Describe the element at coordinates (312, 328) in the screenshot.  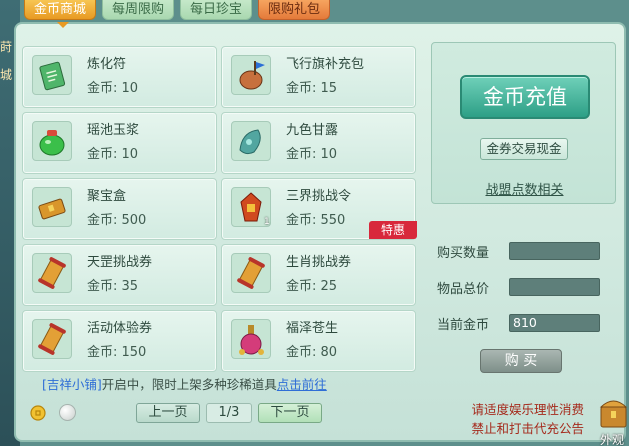
I see `item-name: 福泽苍生` at that location.